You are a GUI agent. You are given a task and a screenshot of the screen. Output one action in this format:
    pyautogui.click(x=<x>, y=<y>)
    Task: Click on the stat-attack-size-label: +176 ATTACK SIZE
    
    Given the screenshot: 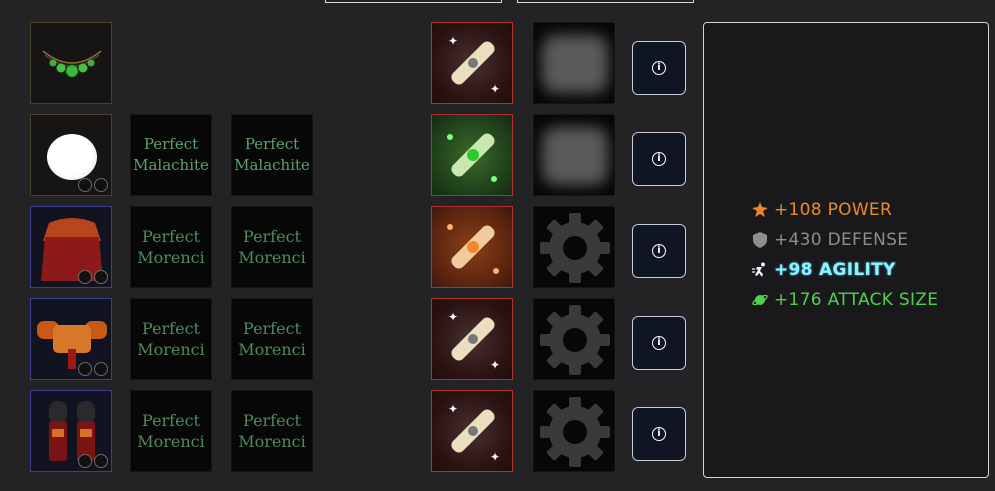 What is the action you would take?
    pyautogui.click(x=856, y=300)
    